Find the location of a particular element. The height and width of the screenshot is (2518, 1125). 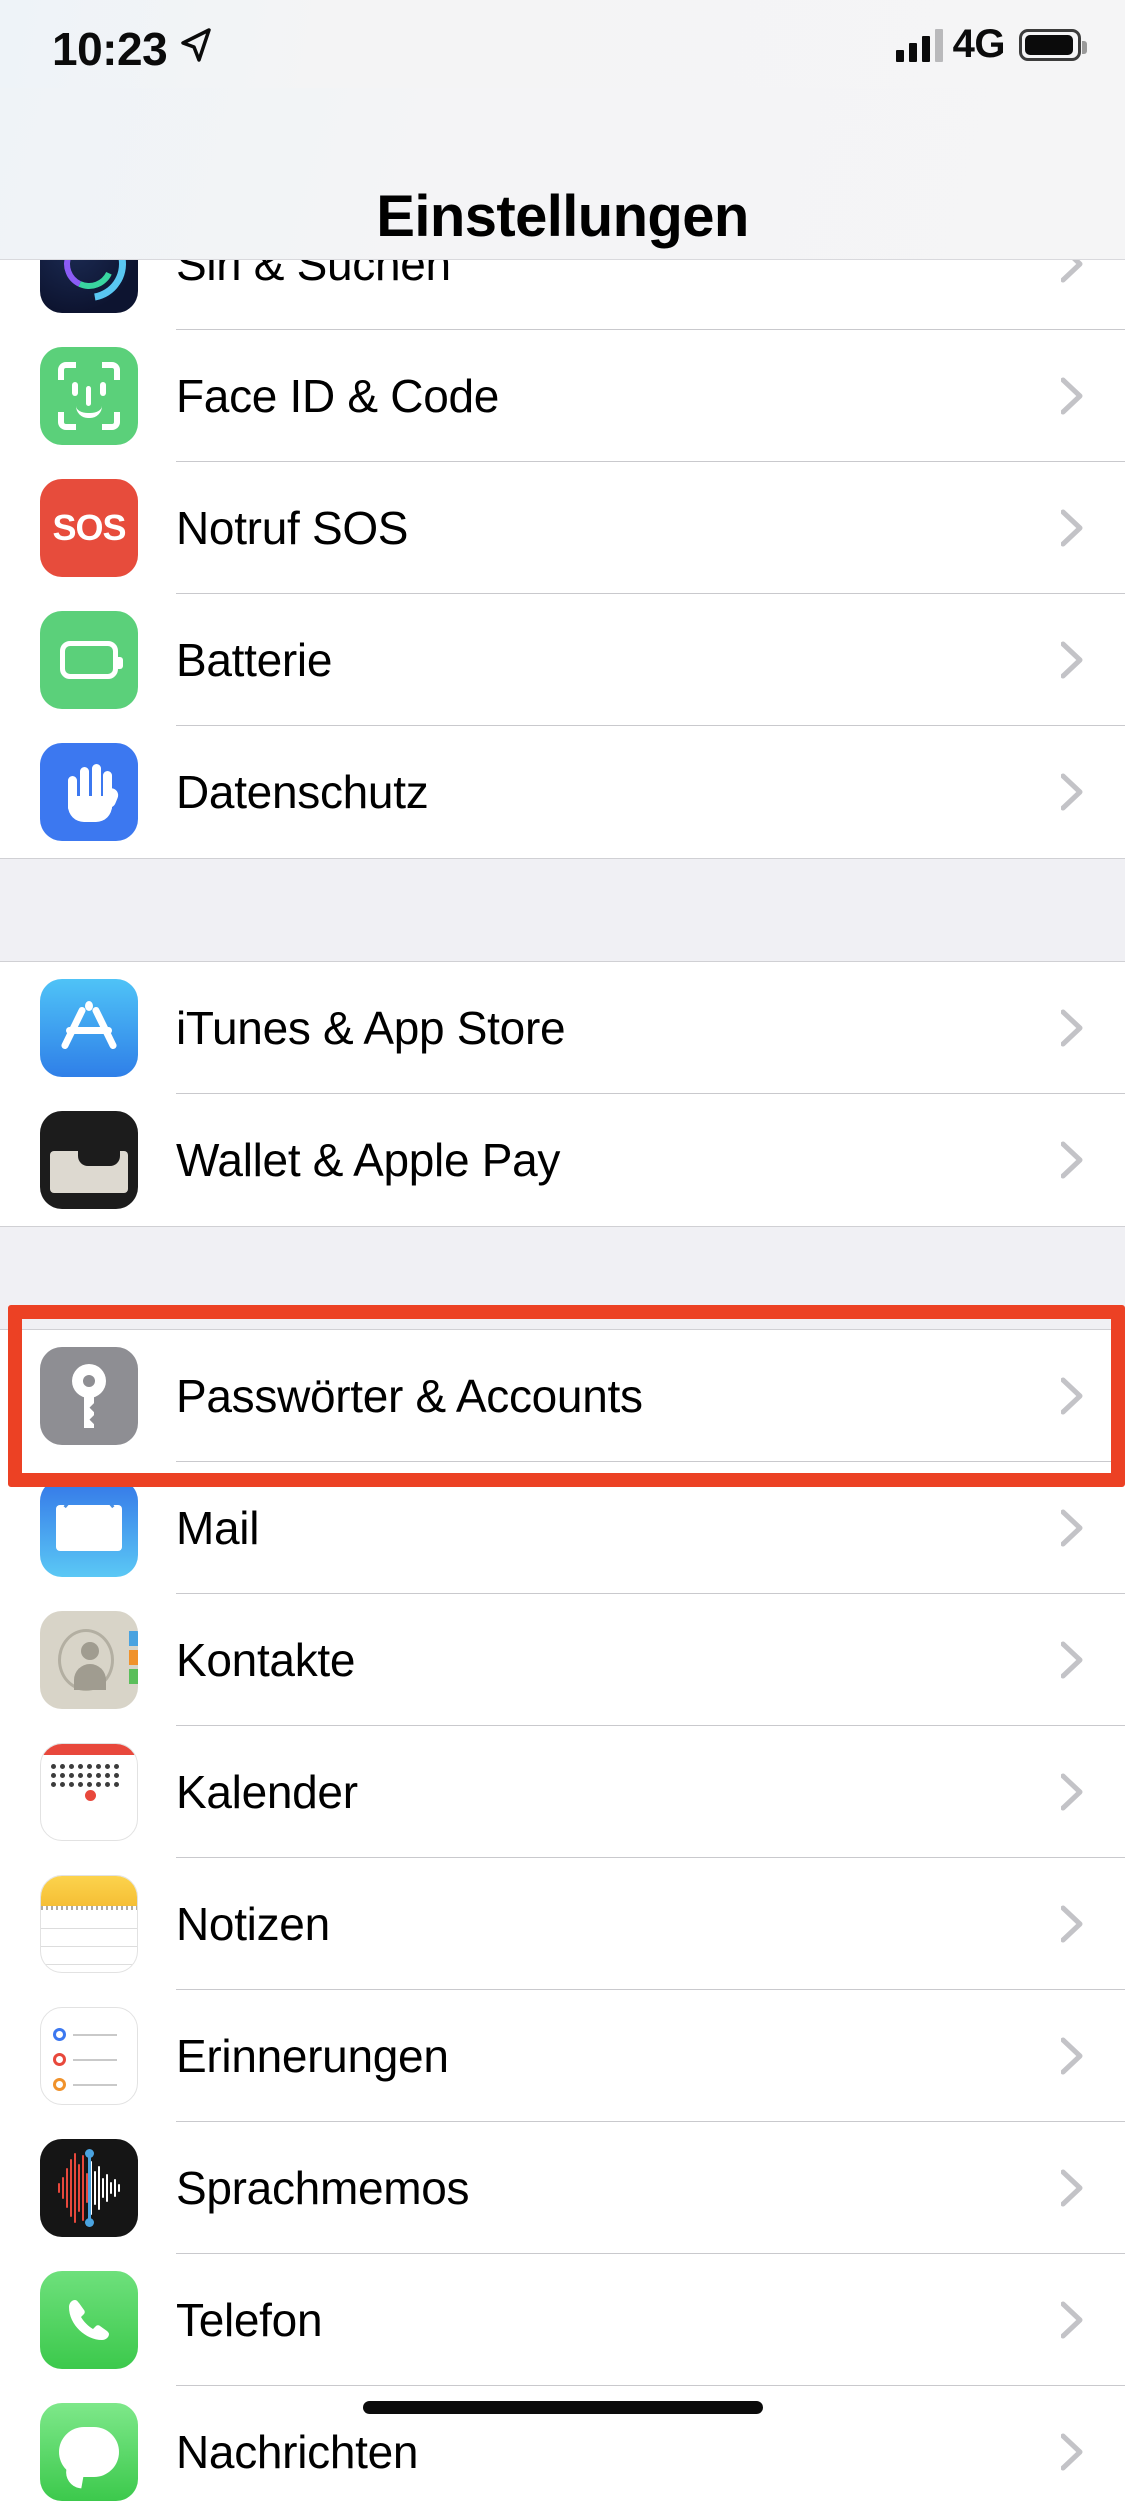

settings-row-calendar: Kalender is located at coordinates (562, 1792).